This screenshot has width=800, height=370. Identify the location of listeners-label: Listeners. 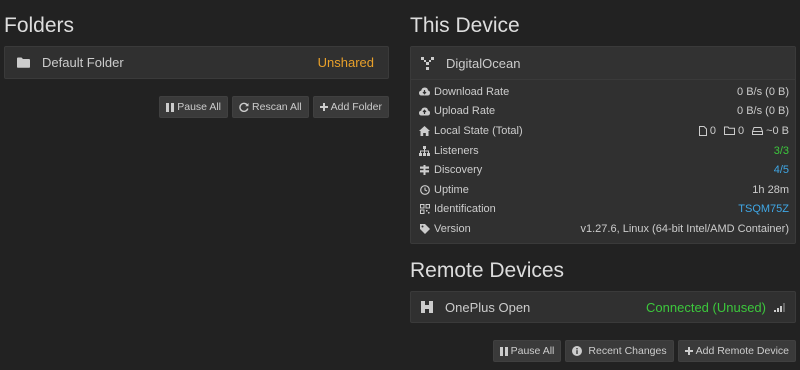
(456, 150).